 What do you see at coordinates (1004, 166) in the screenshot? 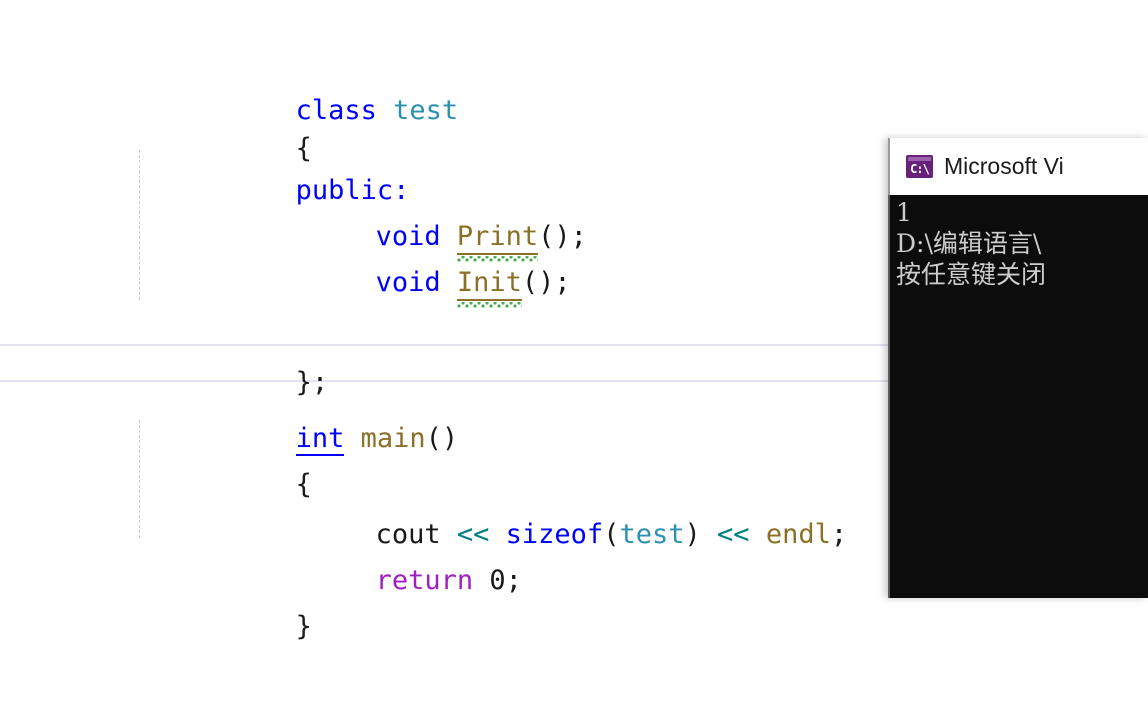
I see `console-window-title: Microsoft Vi` at bounding box center [1004, 166].